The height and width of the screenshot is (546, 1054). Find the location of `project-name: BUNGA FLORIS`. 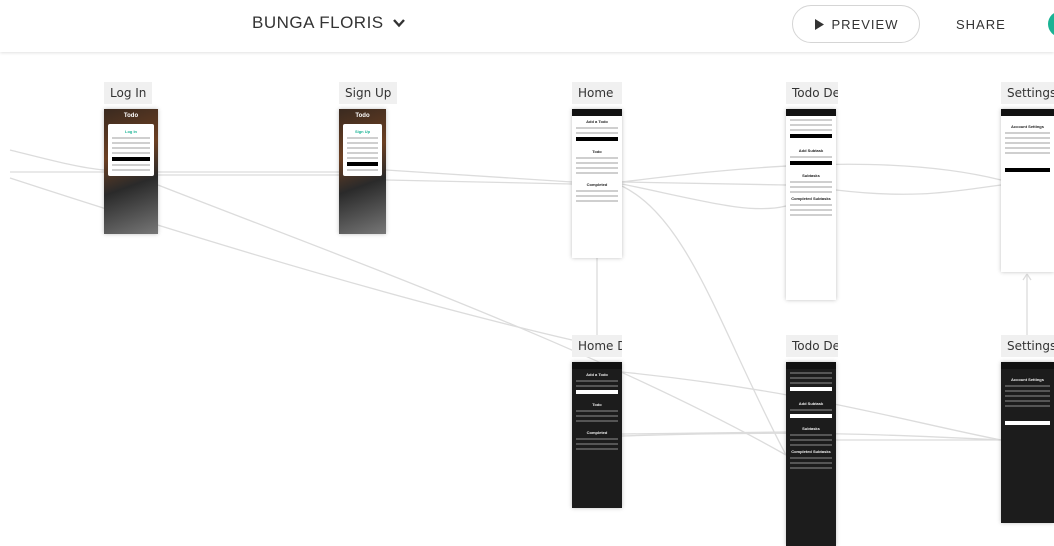

project-name: BUNGA FLORIS is located at coordinates (318, 22).